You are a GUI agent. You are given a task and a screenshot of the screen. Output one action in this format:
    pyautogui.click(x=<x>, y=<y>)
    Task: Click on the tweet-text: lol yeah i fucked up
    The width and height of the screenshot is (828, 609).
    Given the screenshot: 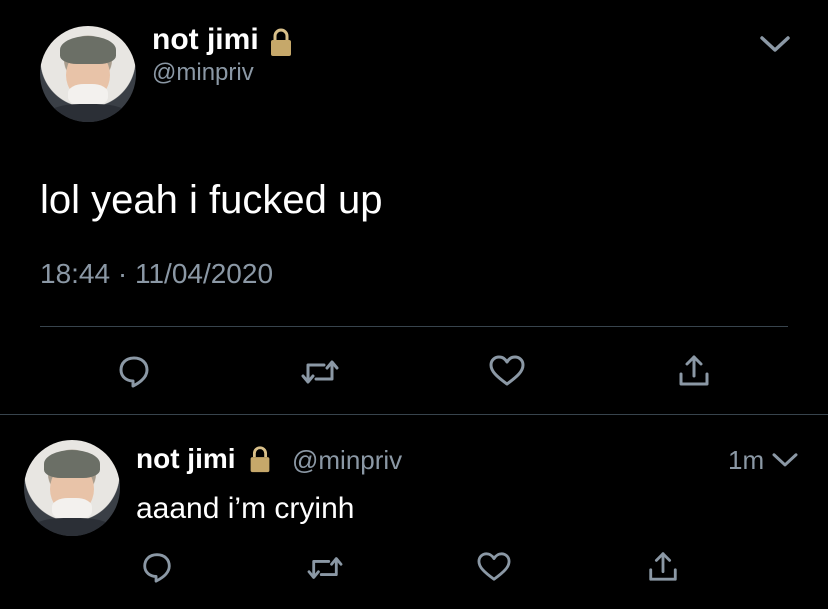 What is the action you would take?
    pyautogui.click(x=211, y=200)
    